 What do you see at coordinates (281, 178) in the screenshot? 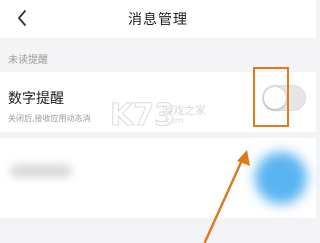
I see `blurred-toggle` at bounding box center [281, 178].